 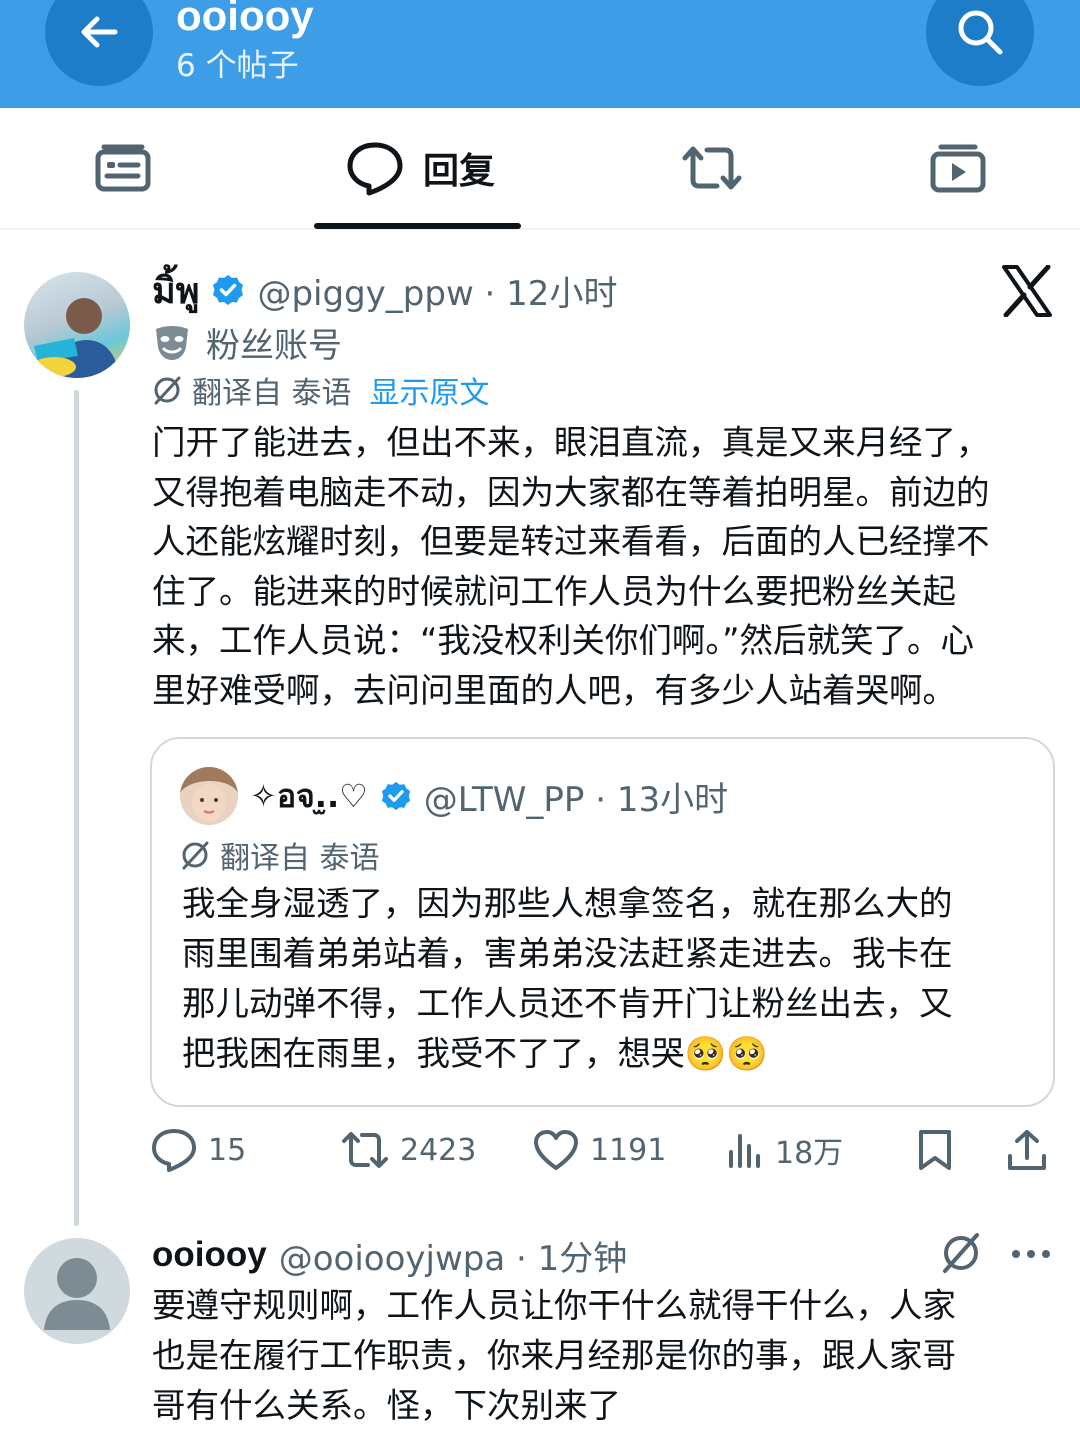 What do you see at coordinates (76, 338) in the screenshot?
I see `avatar-photo` at bounding box center [76, 338].